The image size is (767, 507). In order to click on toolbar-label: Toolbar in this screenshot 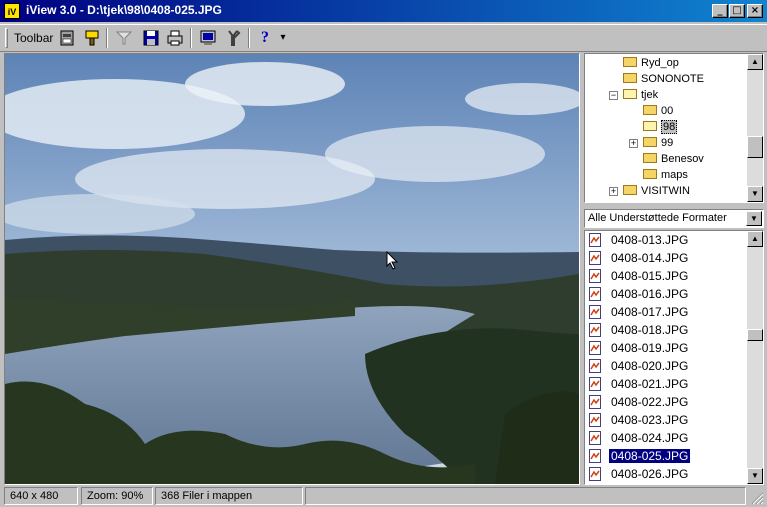, I will do `click(34, 38)`.